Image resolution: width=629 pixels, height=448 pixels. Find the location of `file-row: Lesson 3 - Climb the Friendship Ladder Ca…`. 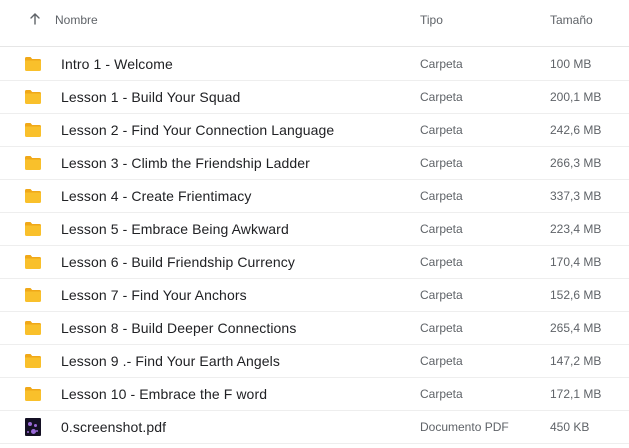

file-row: Lesson 3 - Climb the Friendship Ladder Ca… is located at coordinates (314, 163).